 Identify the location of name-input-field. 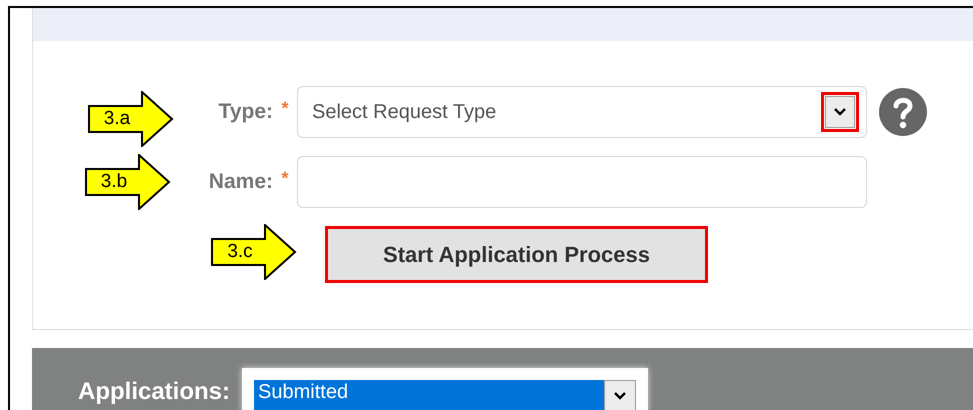
(582, 182).